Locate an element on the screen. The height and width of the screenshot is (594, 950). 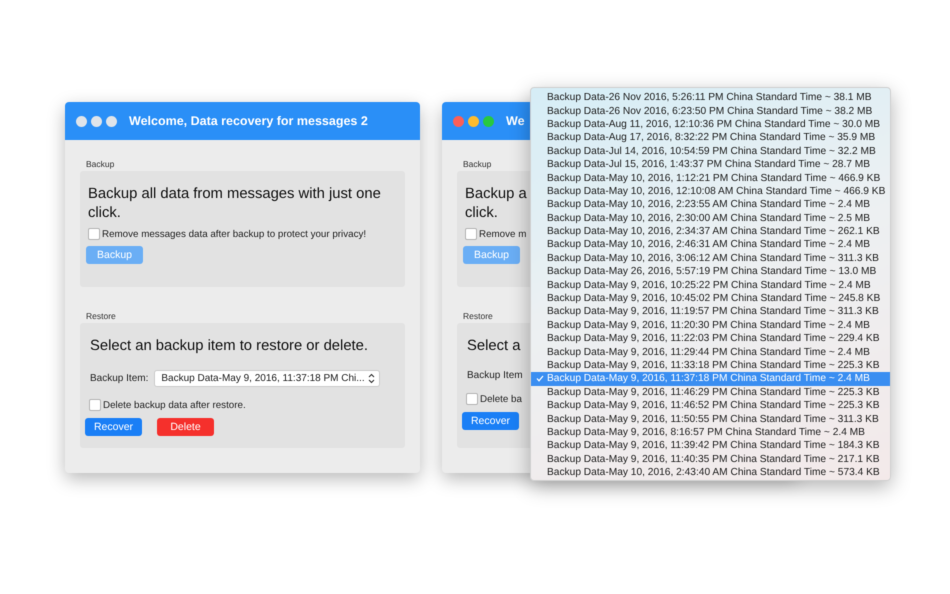
heading-line: Backup a is located at coordinates (496, 194).